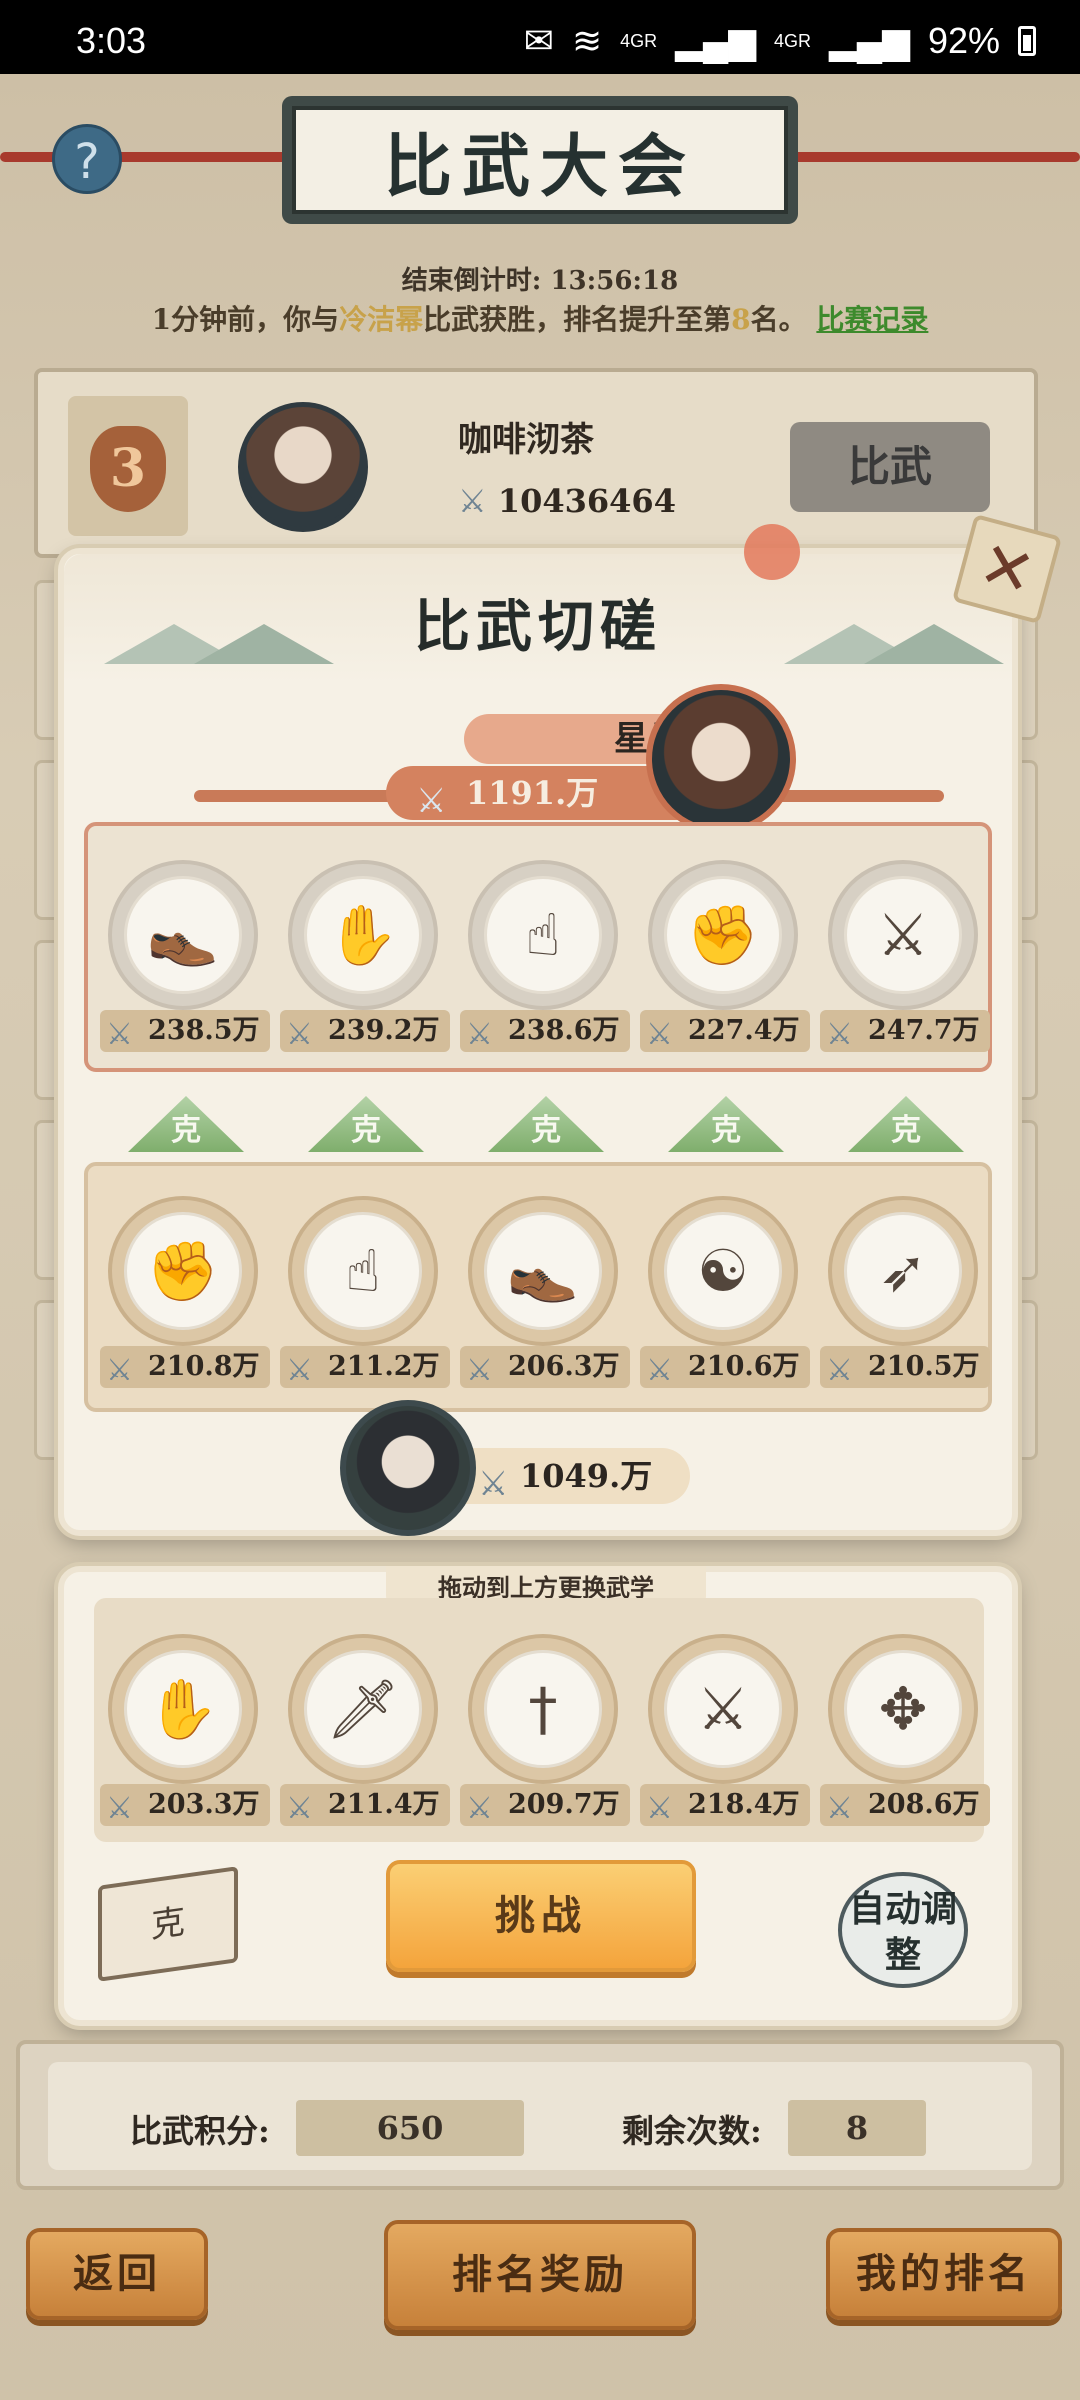 Image resolution: width=1080 pixels, height=2400 pixels. Describe the element at coordinates (903, 1930) in the screenshot. I see `auto-adjust-button: 自动调整` at that location.